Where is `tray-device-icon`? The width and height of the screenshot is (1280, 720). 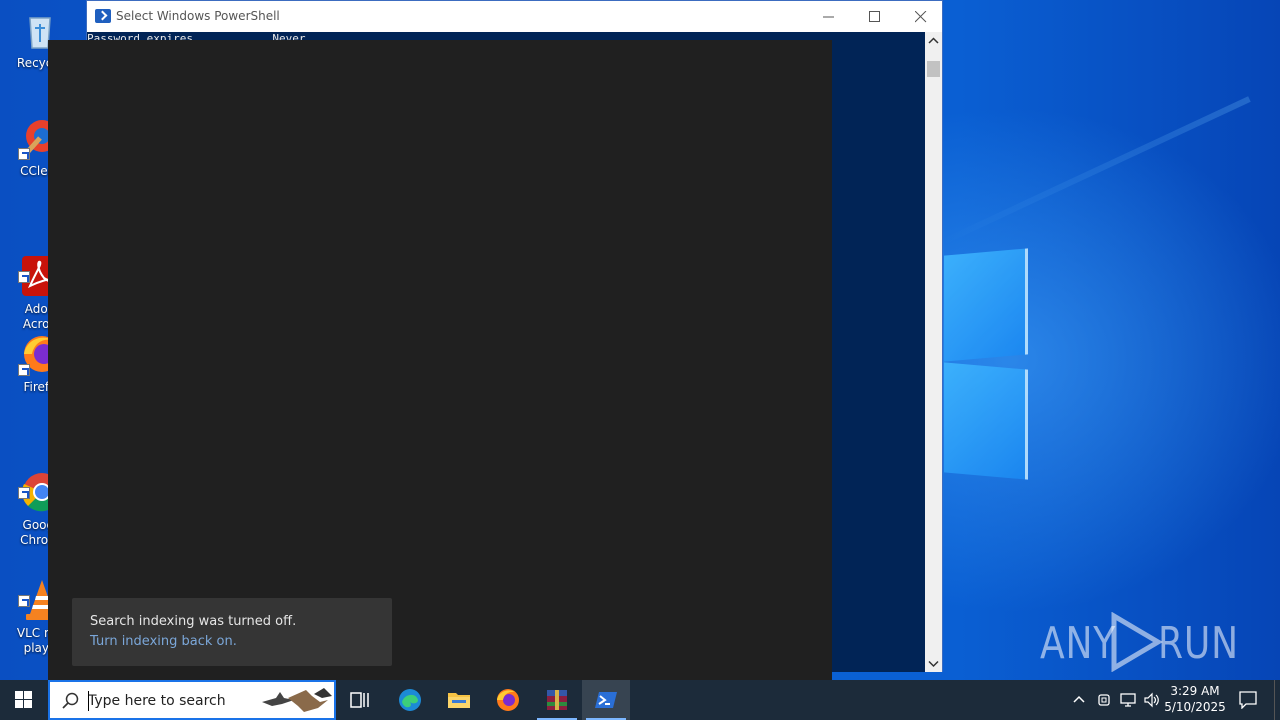 tray-device-icon is located at coordinates (1104, 700).